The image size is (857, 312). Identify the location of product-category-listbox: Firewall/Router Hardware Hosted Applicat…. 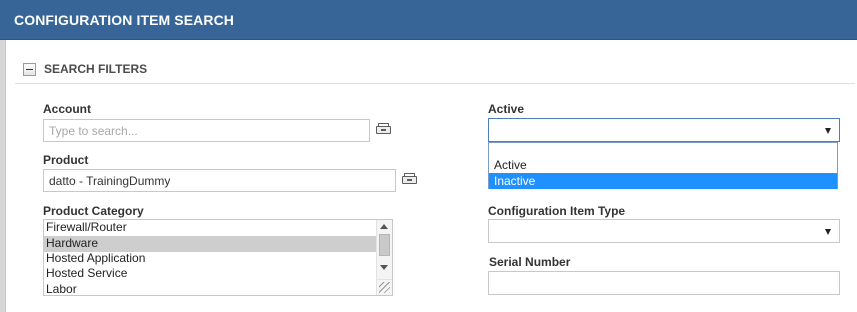
(218, 257).